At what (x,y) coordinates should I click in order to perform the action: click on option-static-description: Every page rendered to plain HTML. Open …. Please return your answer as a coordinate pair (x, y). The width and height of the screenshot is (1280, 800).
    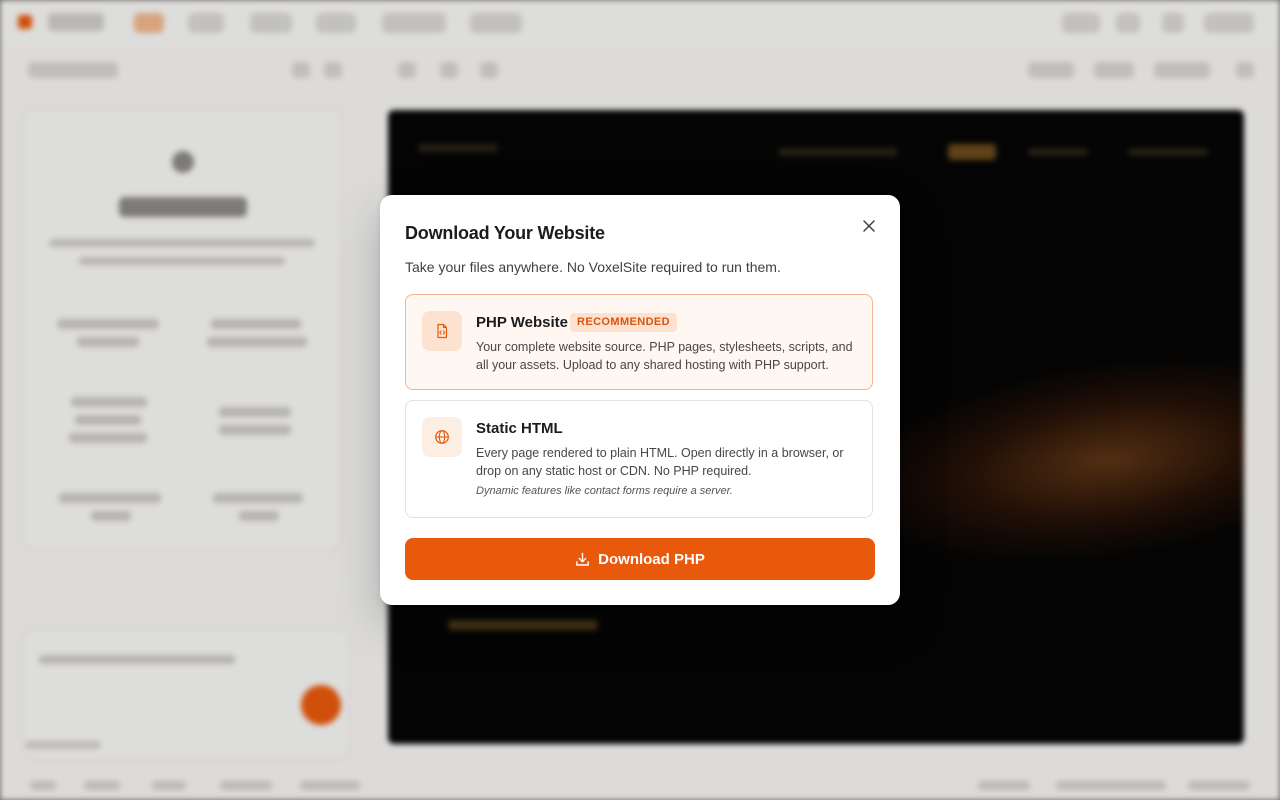
    Looking at the image, I should click on (660, 462).